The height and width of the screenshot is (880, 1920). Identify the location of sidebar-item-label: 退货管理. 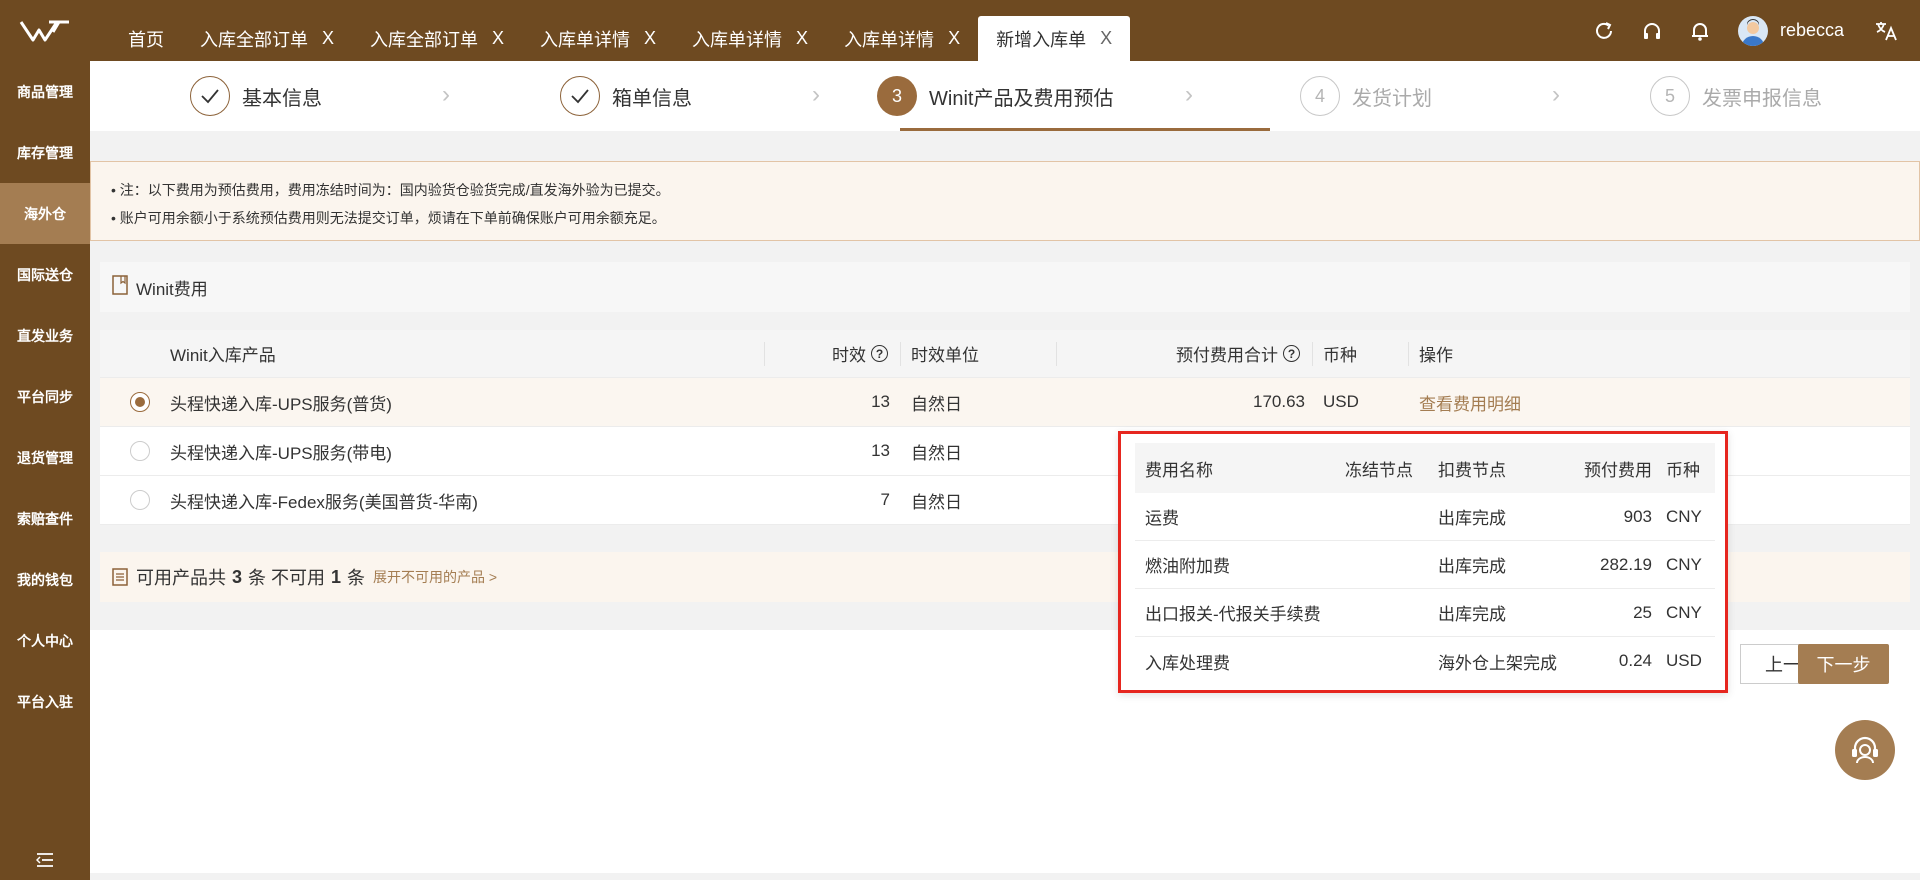
(45, 457).